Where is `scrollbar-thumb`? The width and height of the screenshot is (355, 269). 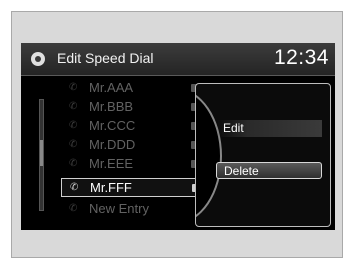
scrollbar-thumb is located at coordinates (41, 153).